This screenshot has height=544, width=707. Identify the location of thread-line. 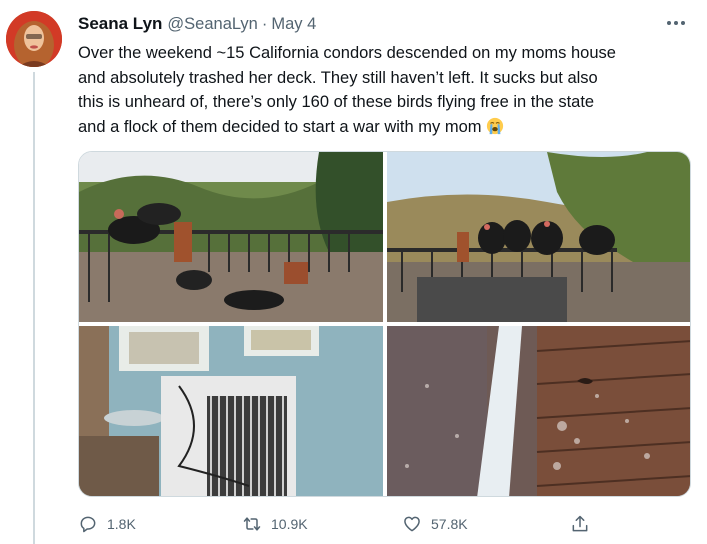
(34, 308).